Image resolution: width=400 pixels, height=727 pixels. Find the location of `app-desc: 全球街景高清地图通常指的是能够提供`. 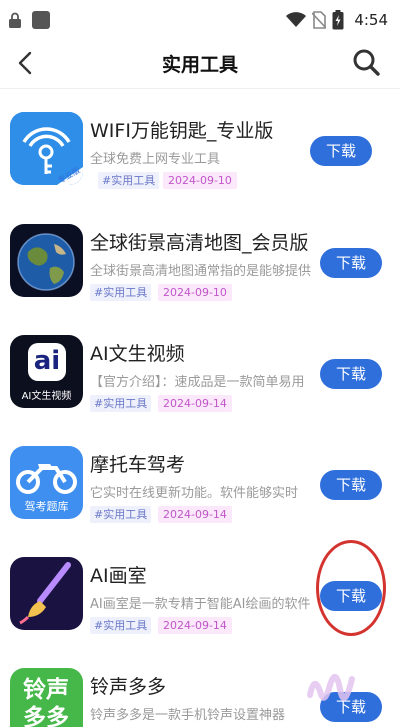

app-desc: 全球街景高清地图通常指的是能够提供 is located at coordinates (201, 271).